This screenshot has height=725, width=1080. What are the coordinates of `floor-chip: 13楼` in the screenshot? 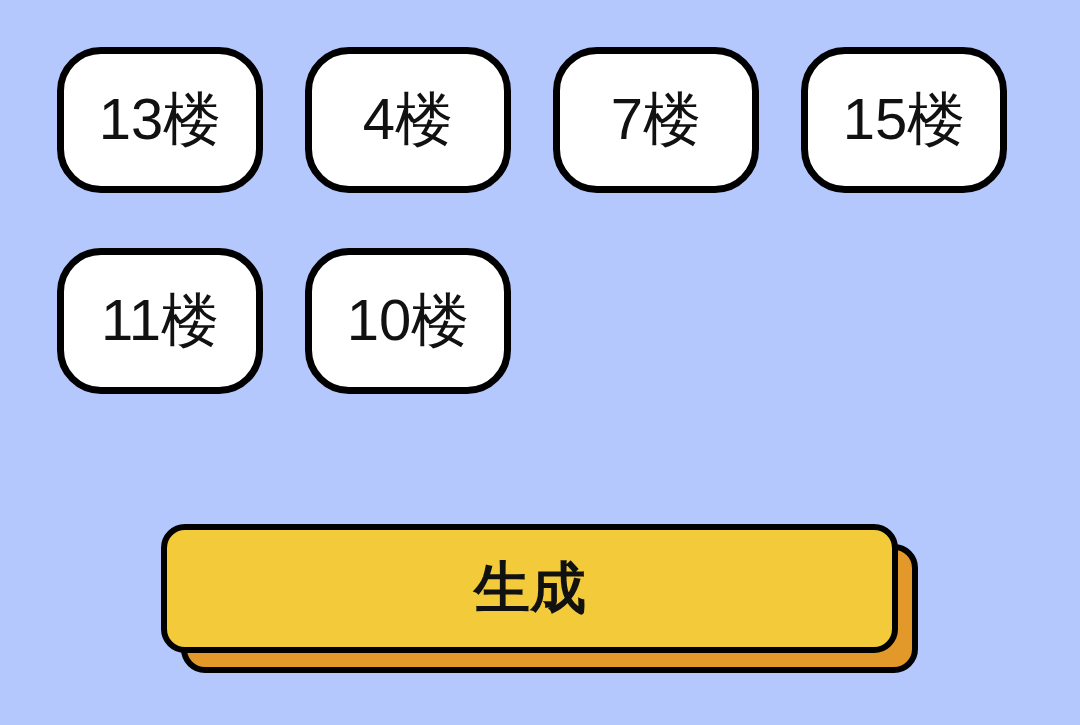 It's located at (160, 120).